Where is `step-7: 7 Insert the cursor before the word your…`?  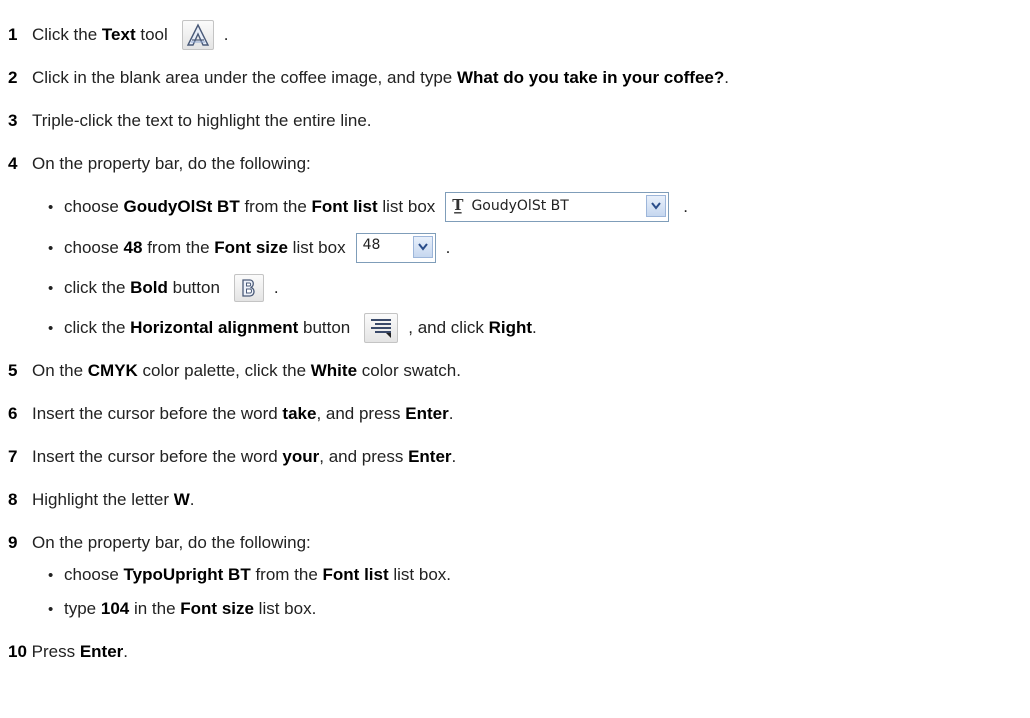 step-7: 7 Insert the cursor before the word your… is located at coordinates (228, 457).